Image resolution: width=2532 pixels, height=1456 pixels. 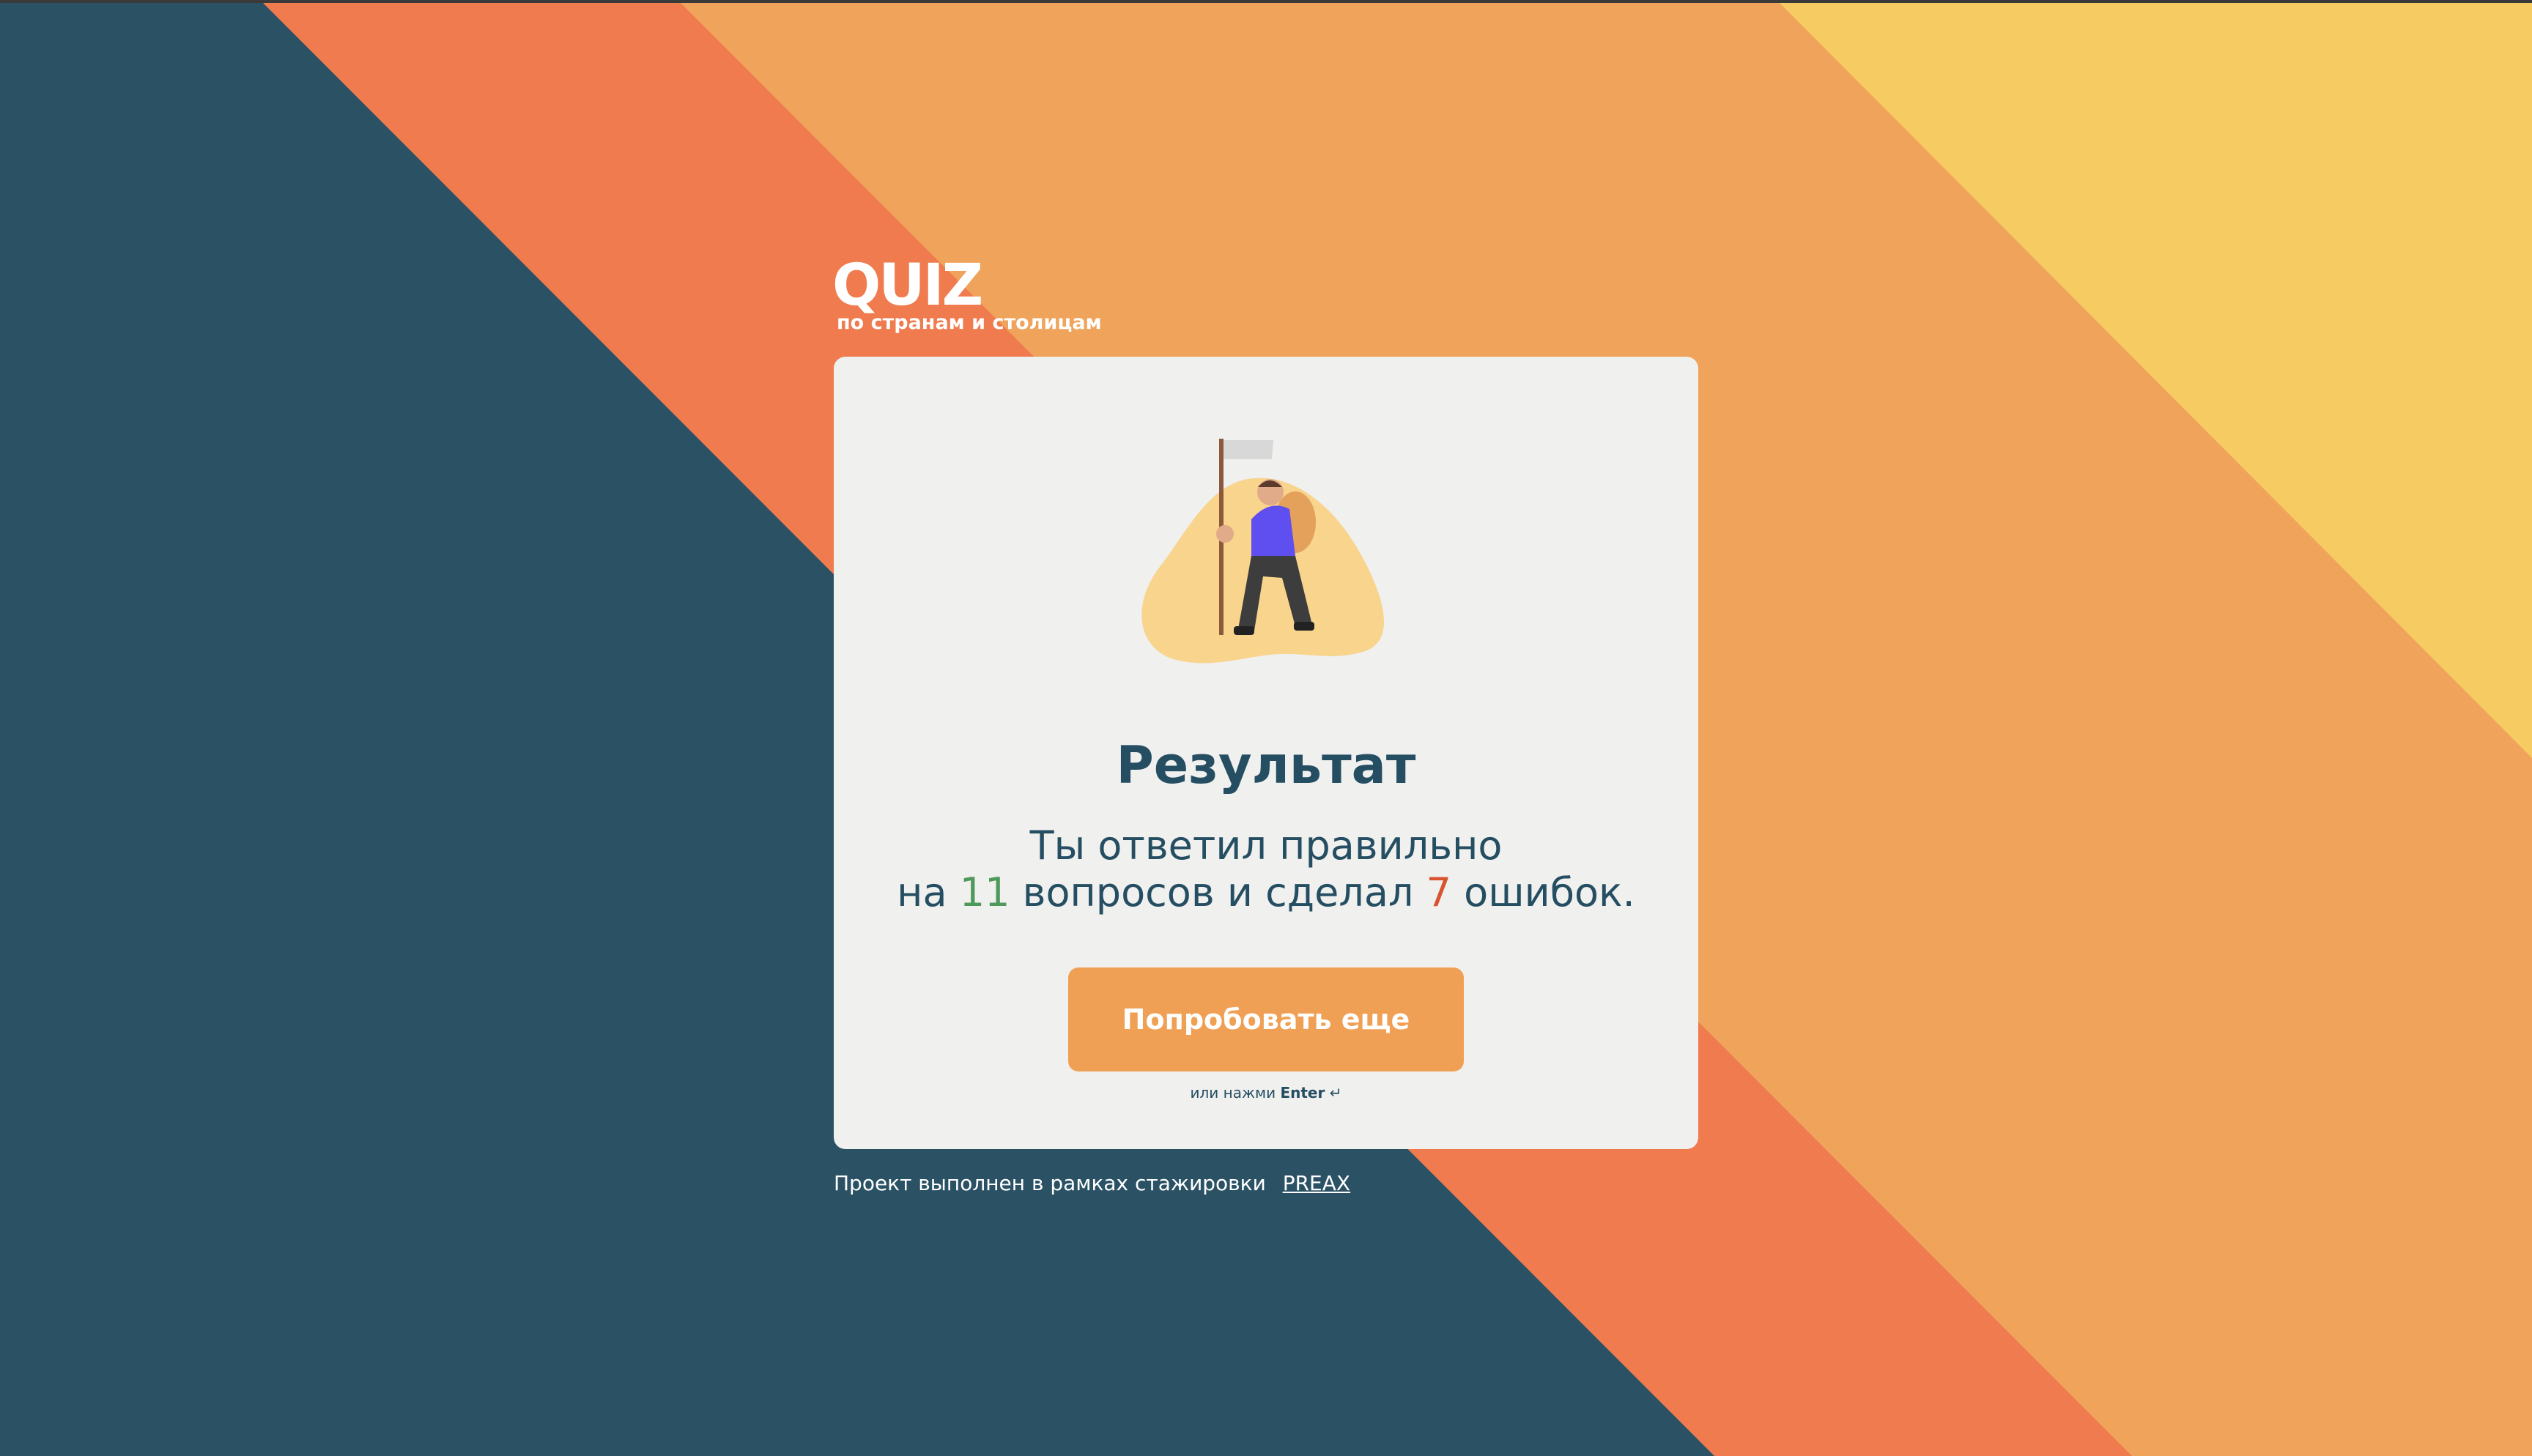 I want to click on line2-suffix: ошибок., so click(x=1550, y=892).